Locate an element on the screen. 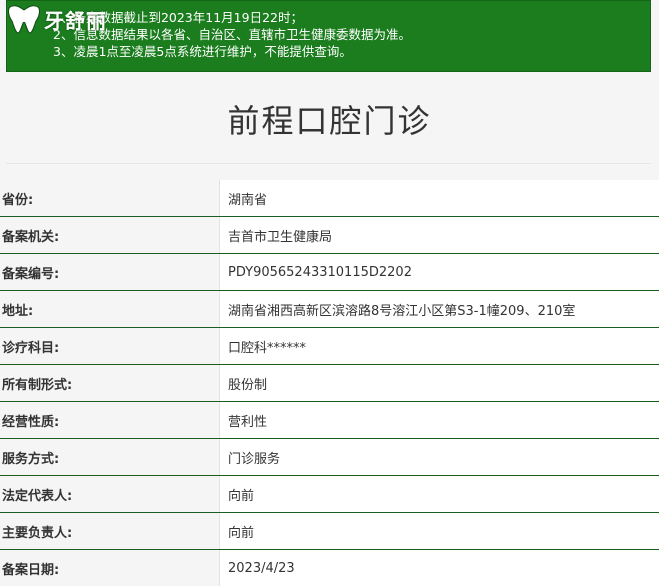 This screenshot has height=586, width=659. row-value: PDY90565243310115D2202 is located at coordinates (439, 272).